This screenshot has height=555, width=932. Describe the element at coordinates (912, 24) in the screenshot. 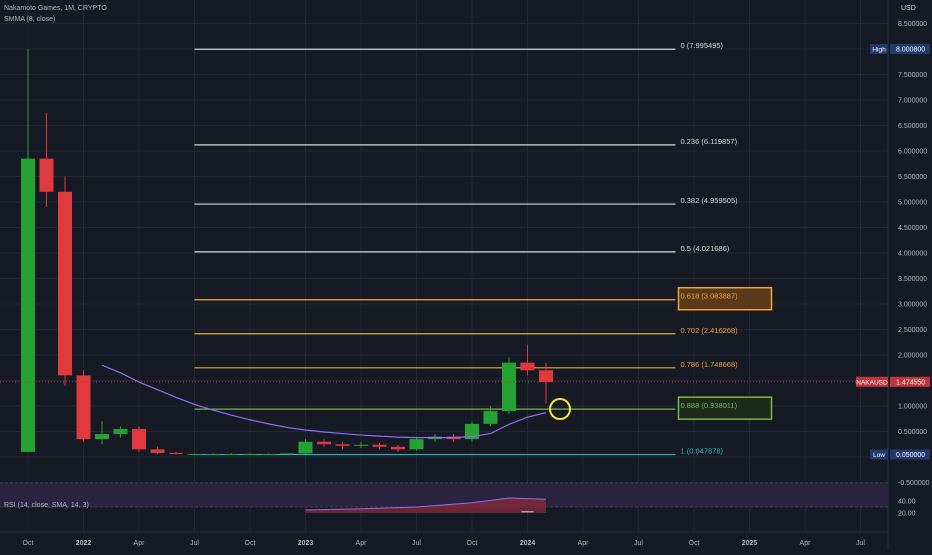

I see `y-tick-label: 8.500000` at that location.